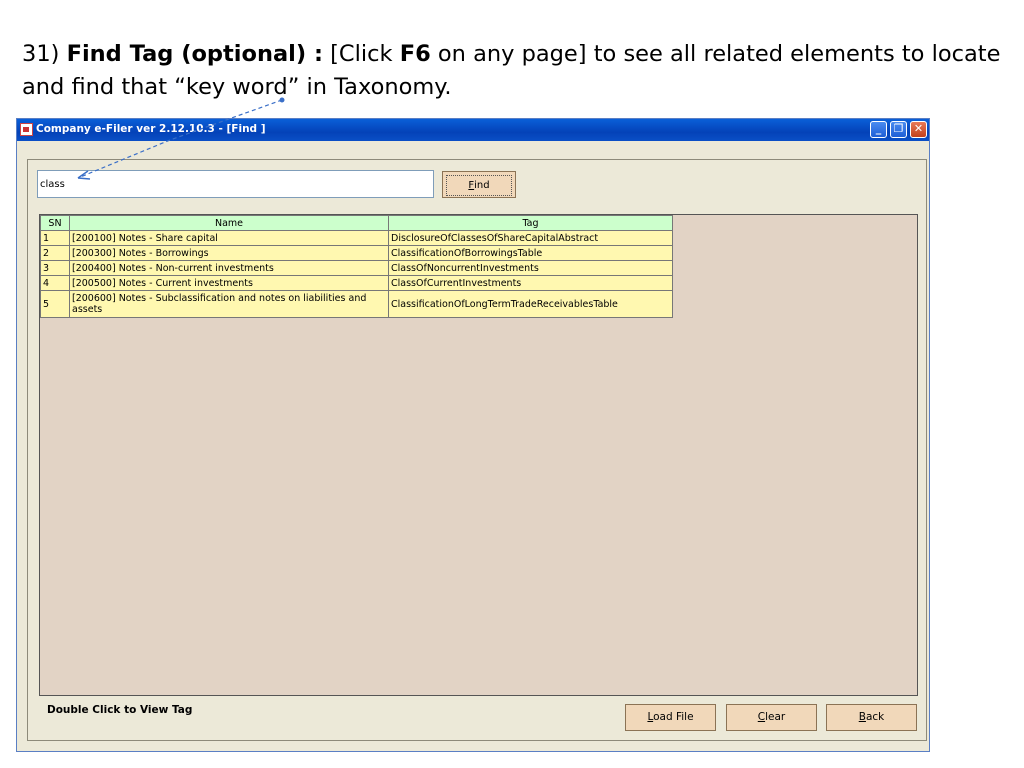  Describe the element at coordinates (673, 717) in the screenshot. I see `load-file-label: oad File` at that location.